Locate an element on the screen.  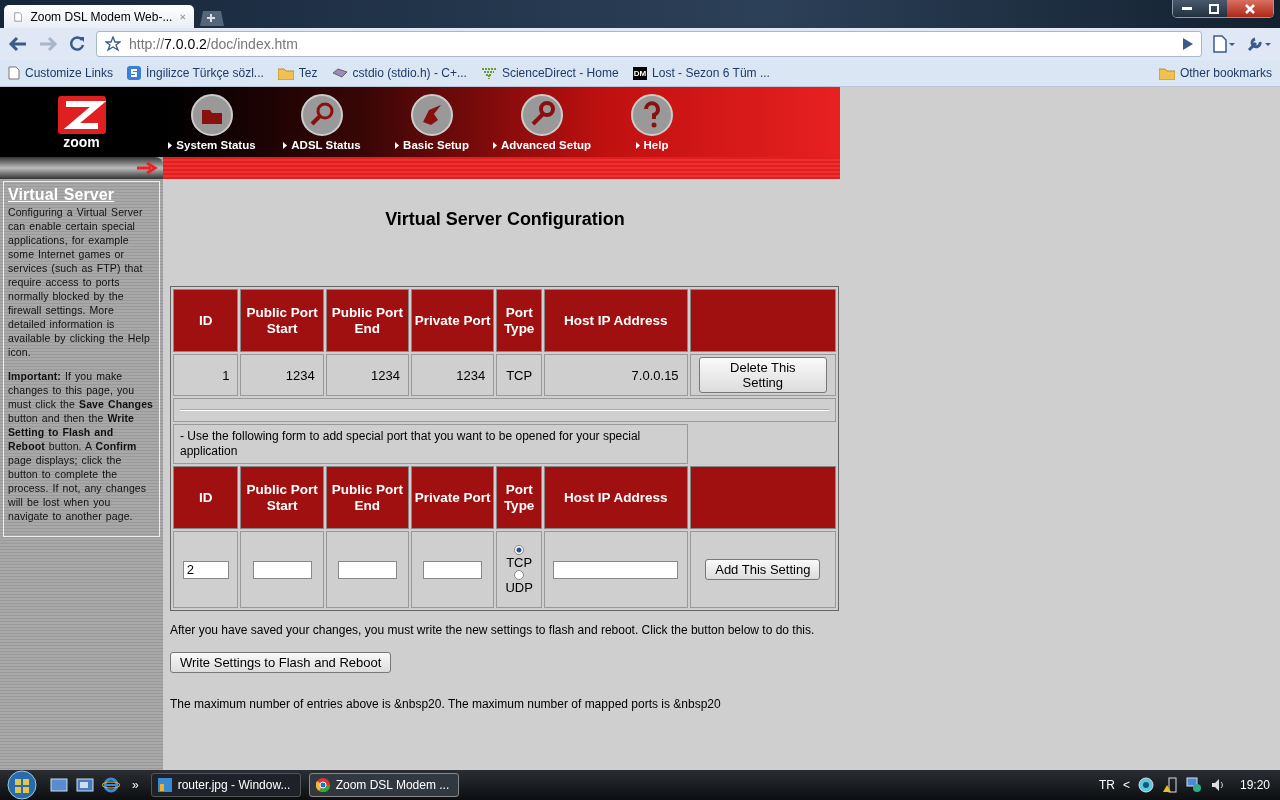
browser-e-icon is located at coordinates (111, 785).